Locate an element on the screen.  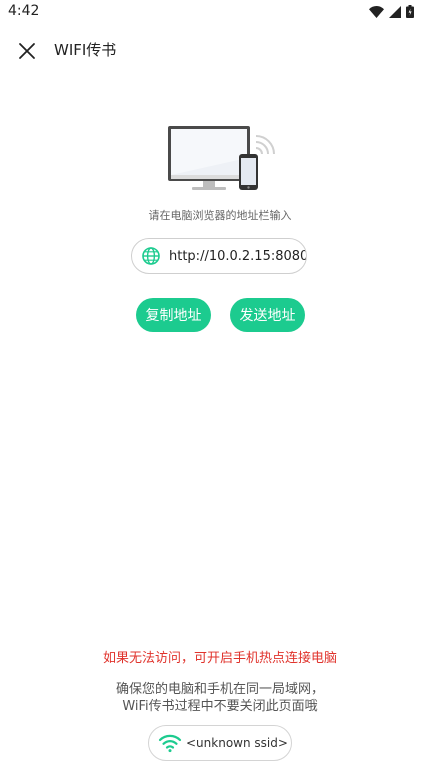
ssid-text: <unknown ssid> is located at coordinates (237, 743).